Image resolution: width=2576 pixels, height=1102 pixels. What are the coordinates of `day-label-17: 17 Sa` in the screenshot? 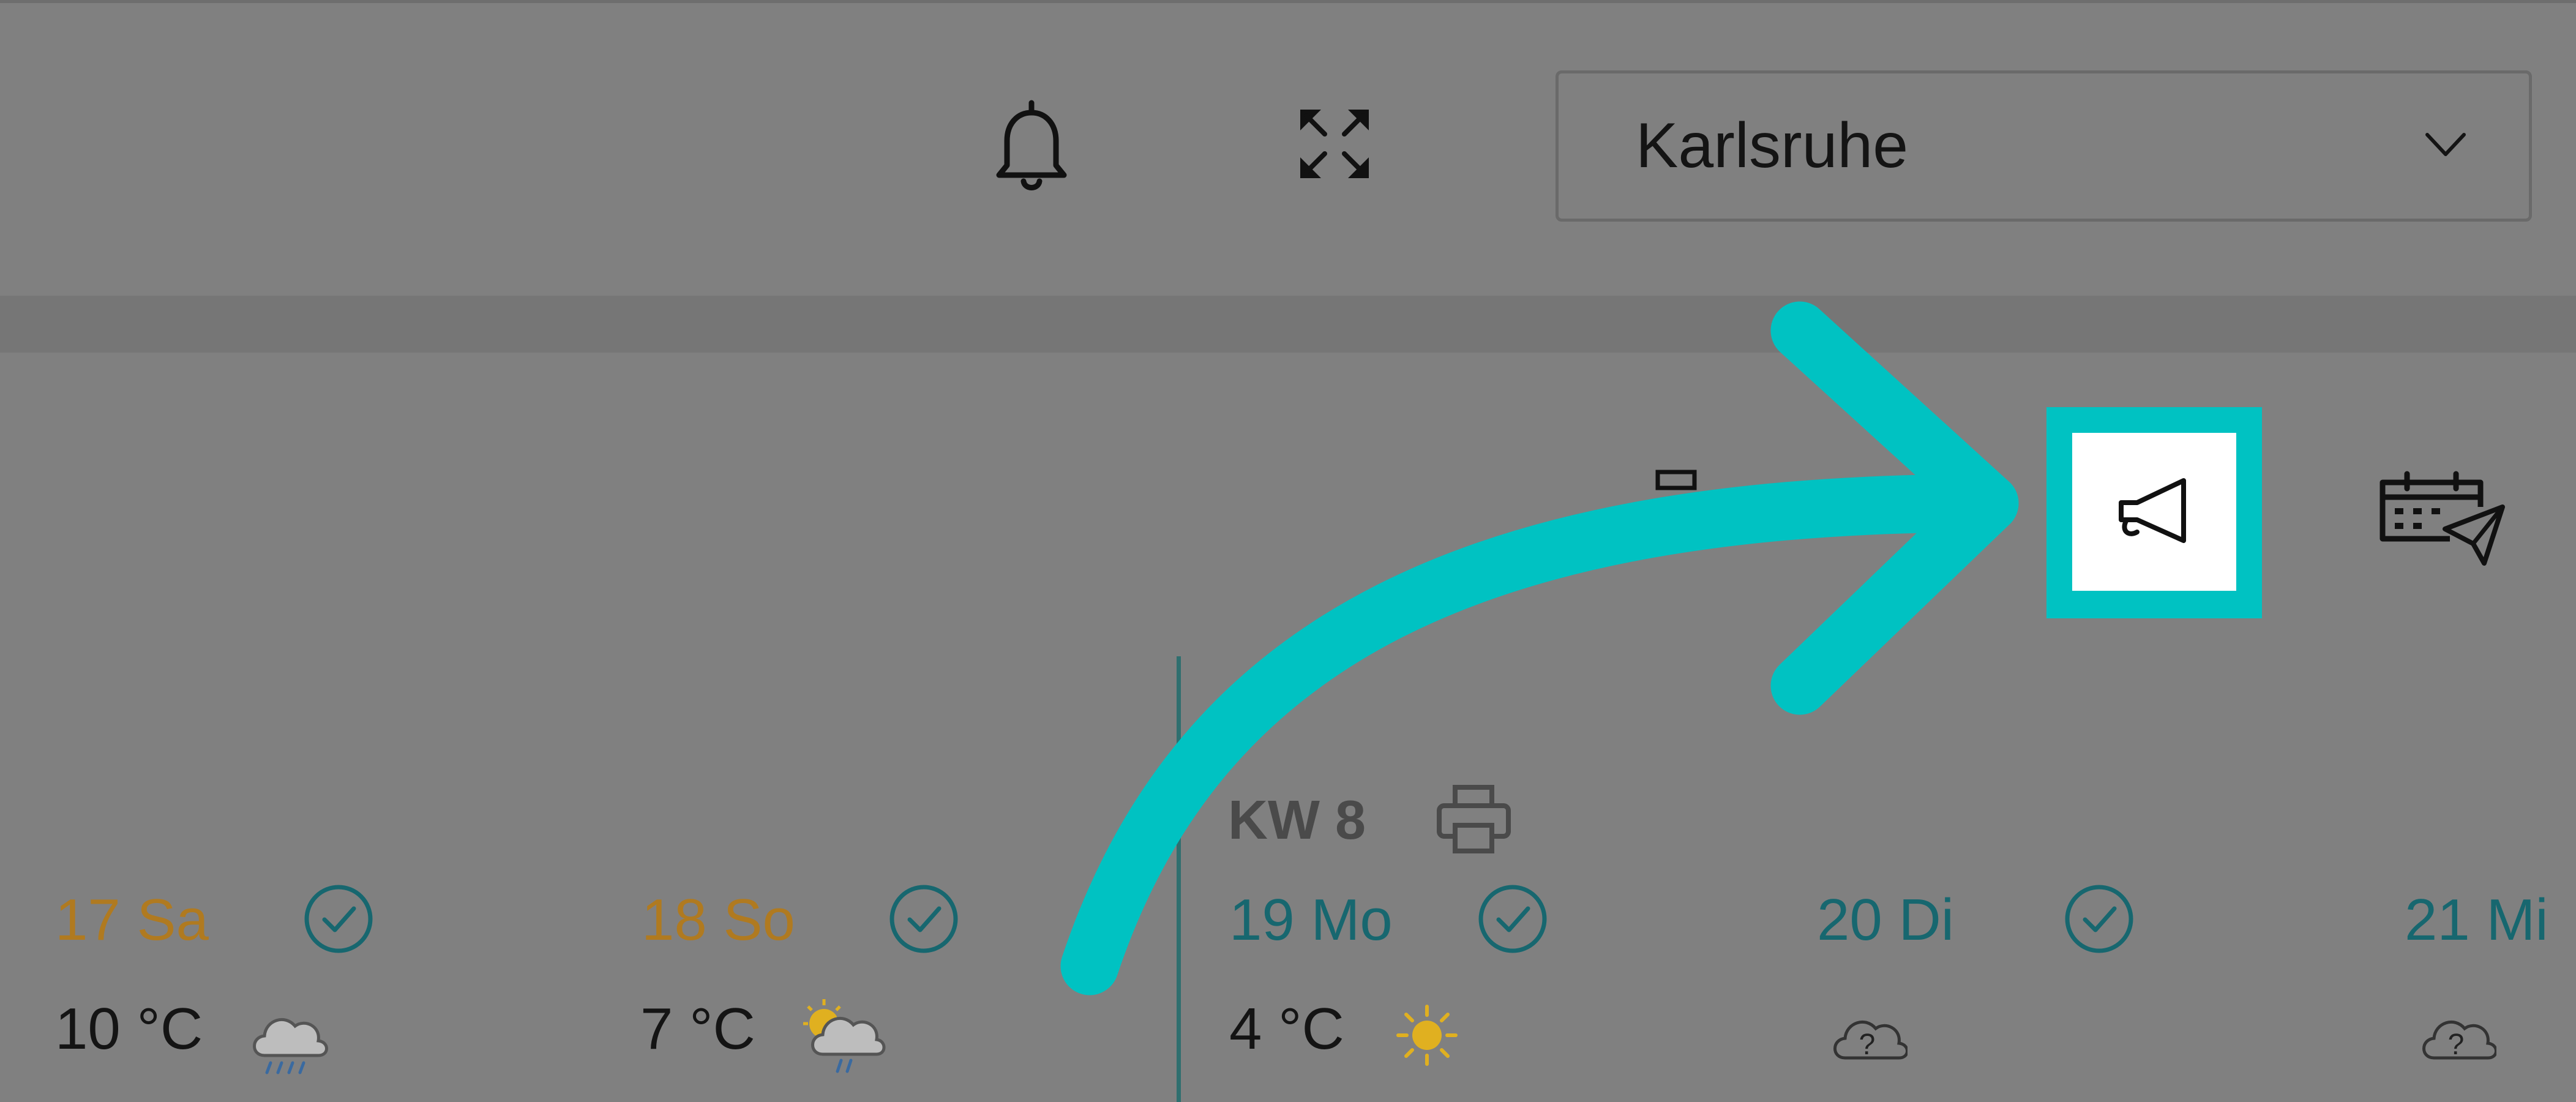 It's located at (132, 920).